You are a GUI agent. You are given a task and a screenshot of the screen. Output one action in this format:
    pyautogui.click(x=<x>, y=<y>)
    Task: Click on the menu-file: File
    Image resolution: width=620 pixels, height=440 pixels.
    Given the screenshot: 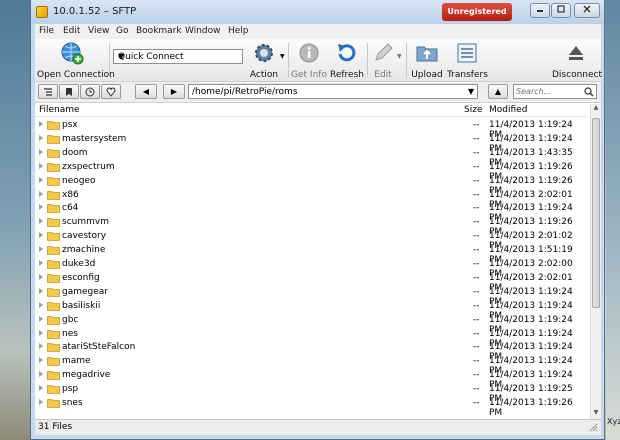 What is the action you would take?
    pyautogui.click(x=46, y=31)
    